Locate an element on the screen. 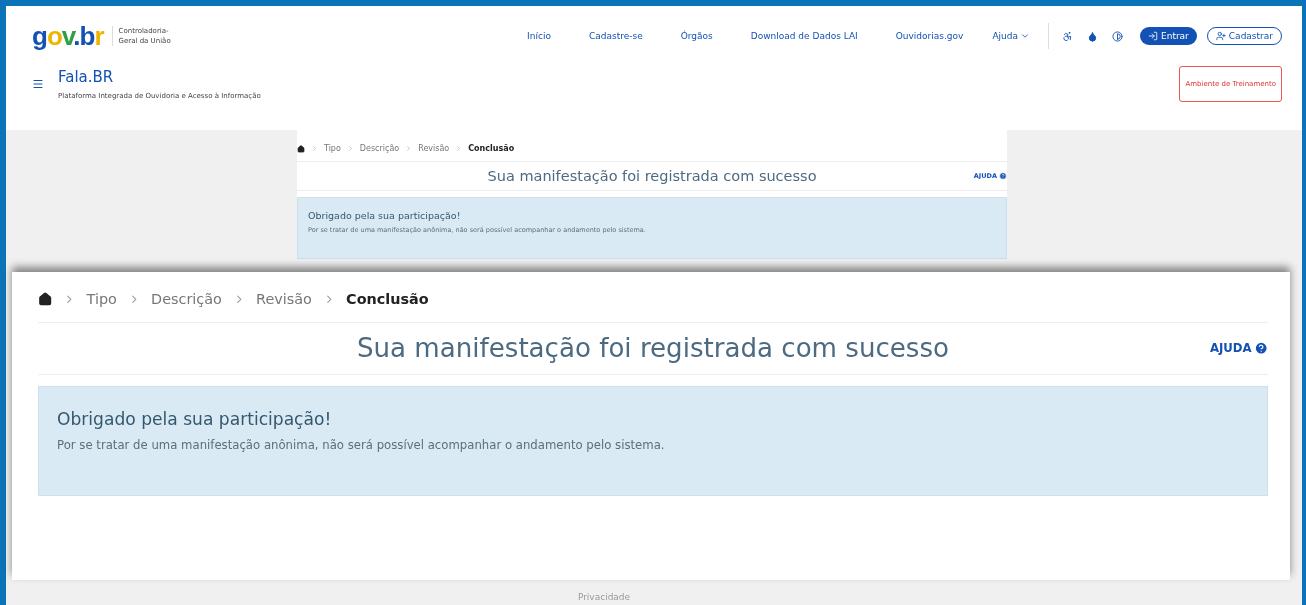 This screenshot has width=1306, height=605. menu-icon is located at coordinates (38, 84).